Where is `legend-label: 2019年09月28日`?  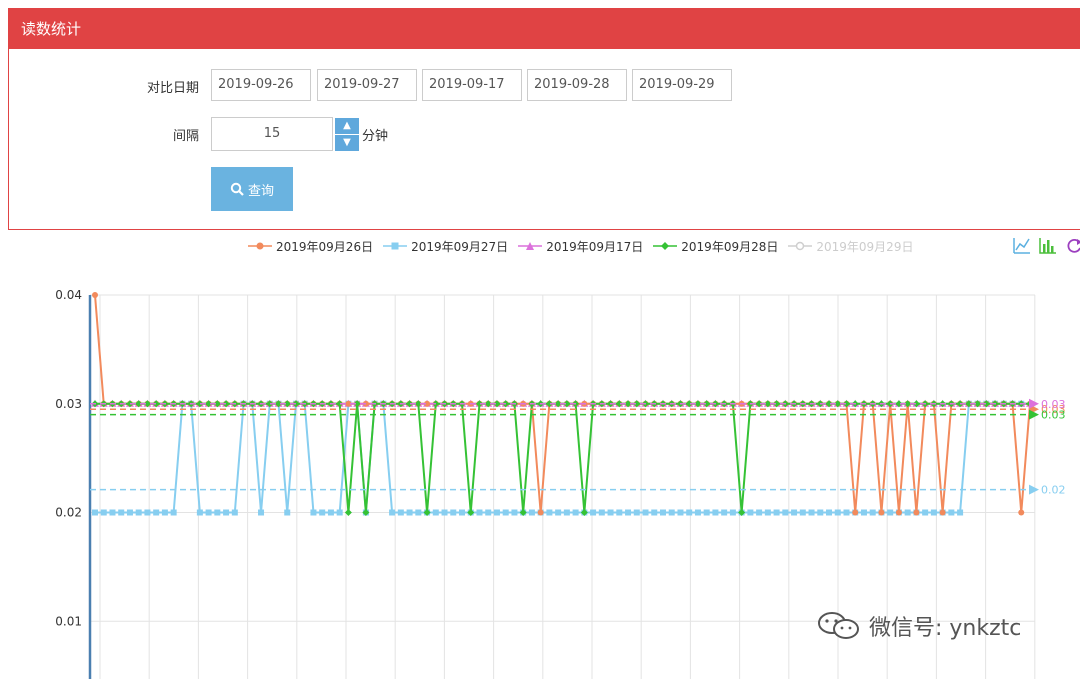
legend-label: 2019年09月28日 is located at coordinates (730, 246).